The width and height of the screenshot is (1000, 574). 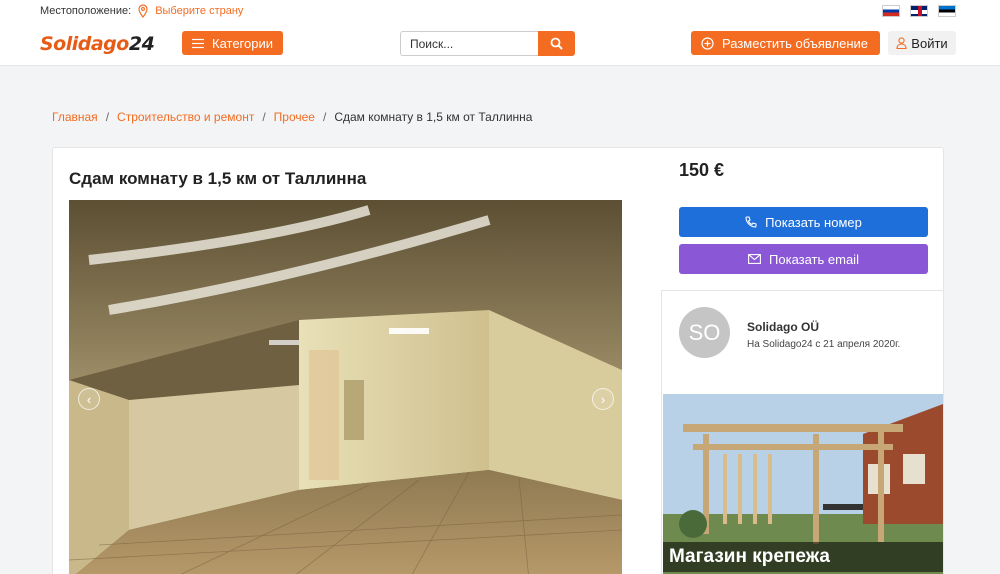 I want to click on ad-banner: Магазин крепежа, so click(x=803, y=484).